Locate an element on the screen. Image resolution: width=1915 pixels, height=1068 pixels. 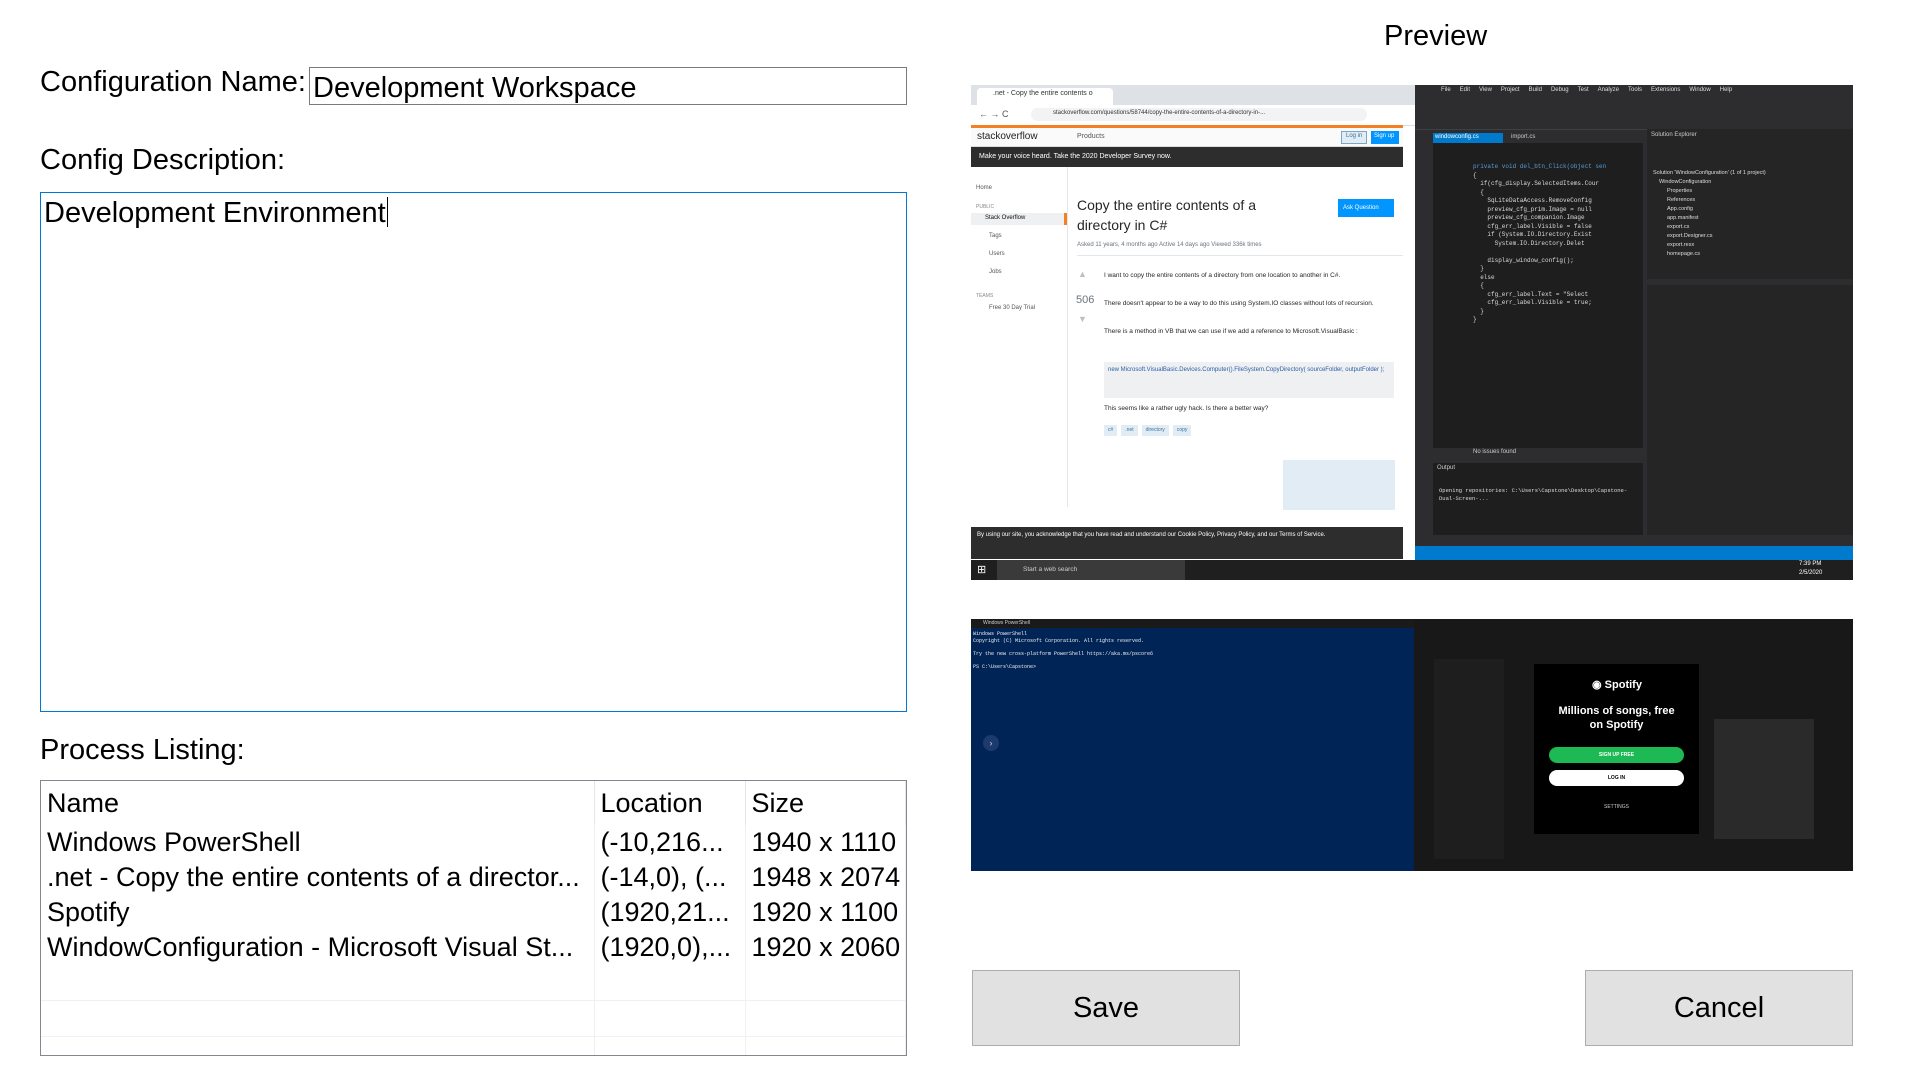
spotify-icon: ◉ is located at coordinates (1597, 685).